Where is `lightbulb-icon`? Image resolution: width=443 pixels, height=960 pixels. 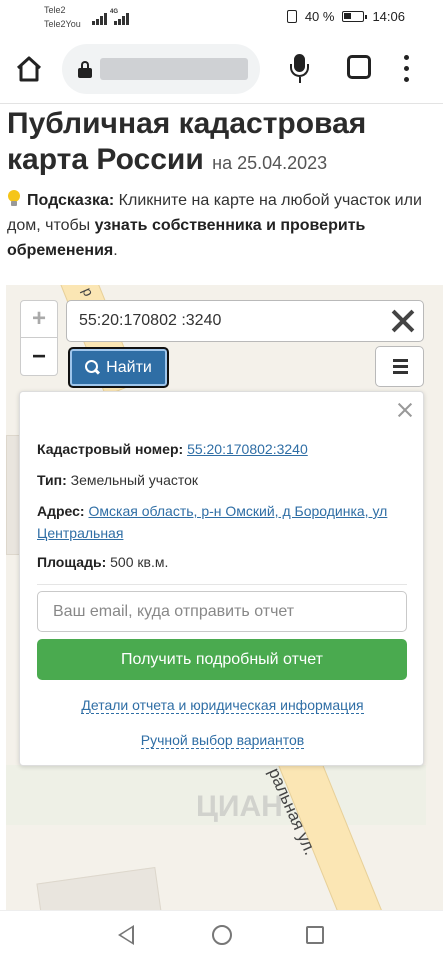
lightbulb-icon is located at coordinates (14, 198).